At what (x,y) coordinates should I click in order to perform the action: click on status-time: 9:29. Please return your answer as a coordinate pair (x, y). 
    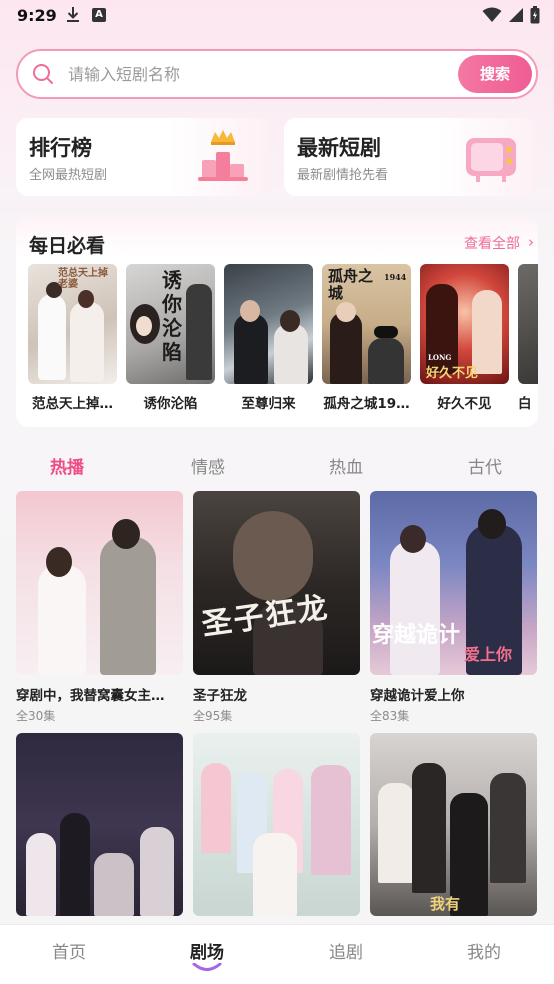
    Looking at the image, I should click on (37, 15).